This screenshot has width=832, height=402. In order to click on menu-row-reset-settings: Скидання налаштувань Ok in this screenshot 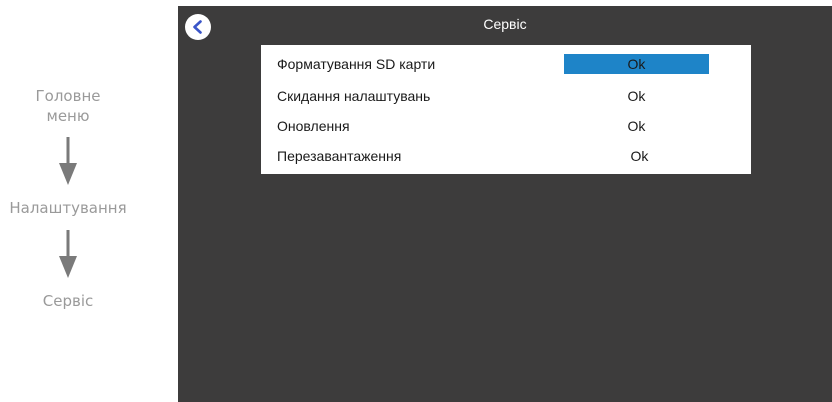, I will do `click(506, 97)`.